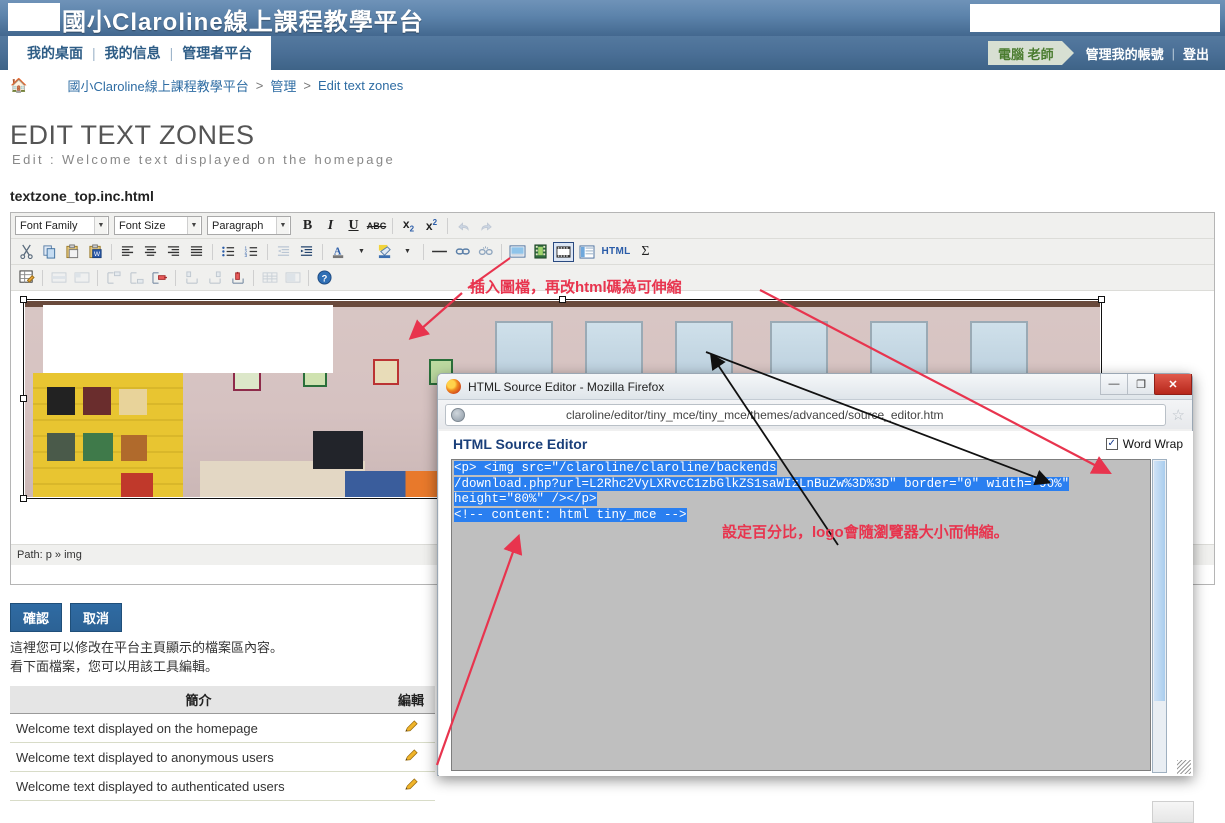 Image resolution: width=1225 pixels, height=823 pixels. Describe the element at coordinates (133, 53) in the screenshot. I see `nav-item-my-messages: 我的信息` at that location.